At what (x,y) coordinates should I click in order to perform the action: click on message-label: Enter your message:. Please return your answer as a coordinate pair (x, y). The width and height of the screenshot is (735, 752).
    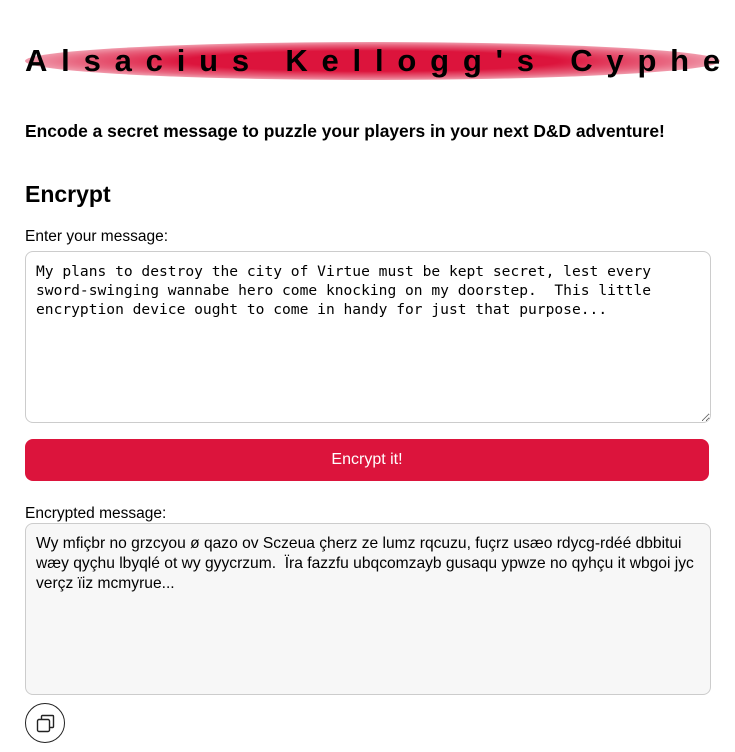
    Looking at the image, I should click on (97, 236).